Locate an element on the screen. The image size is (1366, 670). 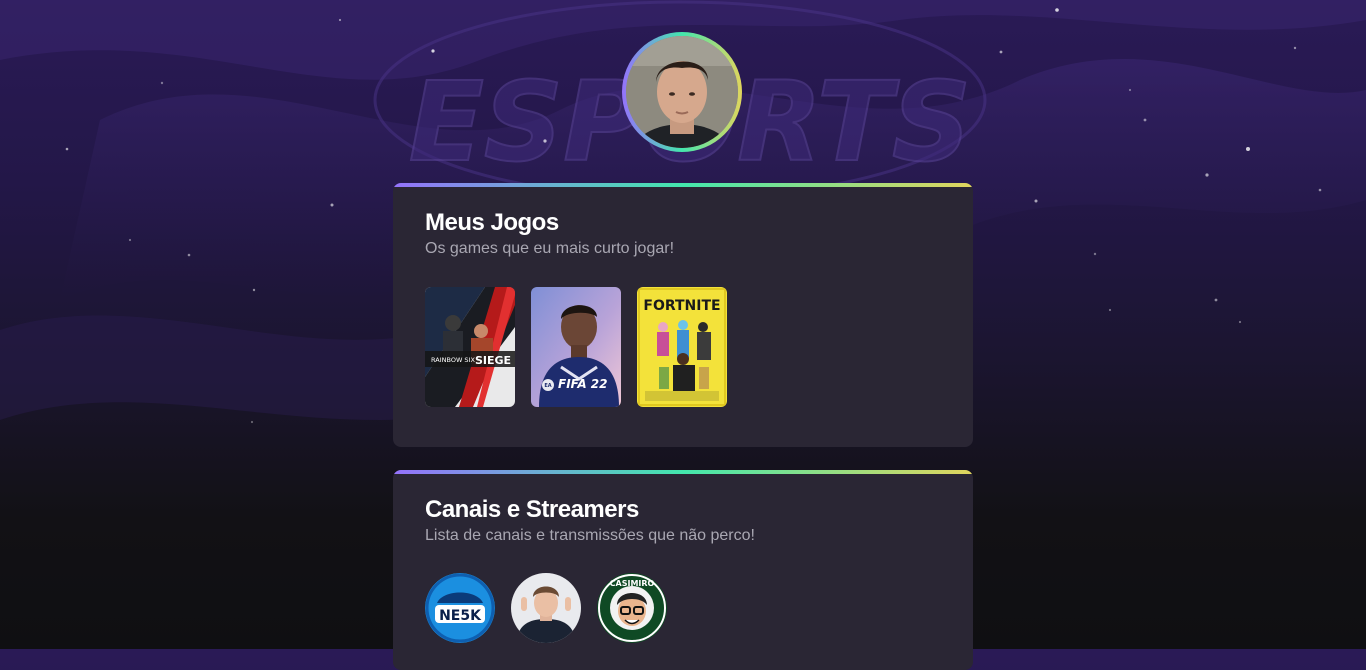
profile-avatar is located at coordinates (682, 92).